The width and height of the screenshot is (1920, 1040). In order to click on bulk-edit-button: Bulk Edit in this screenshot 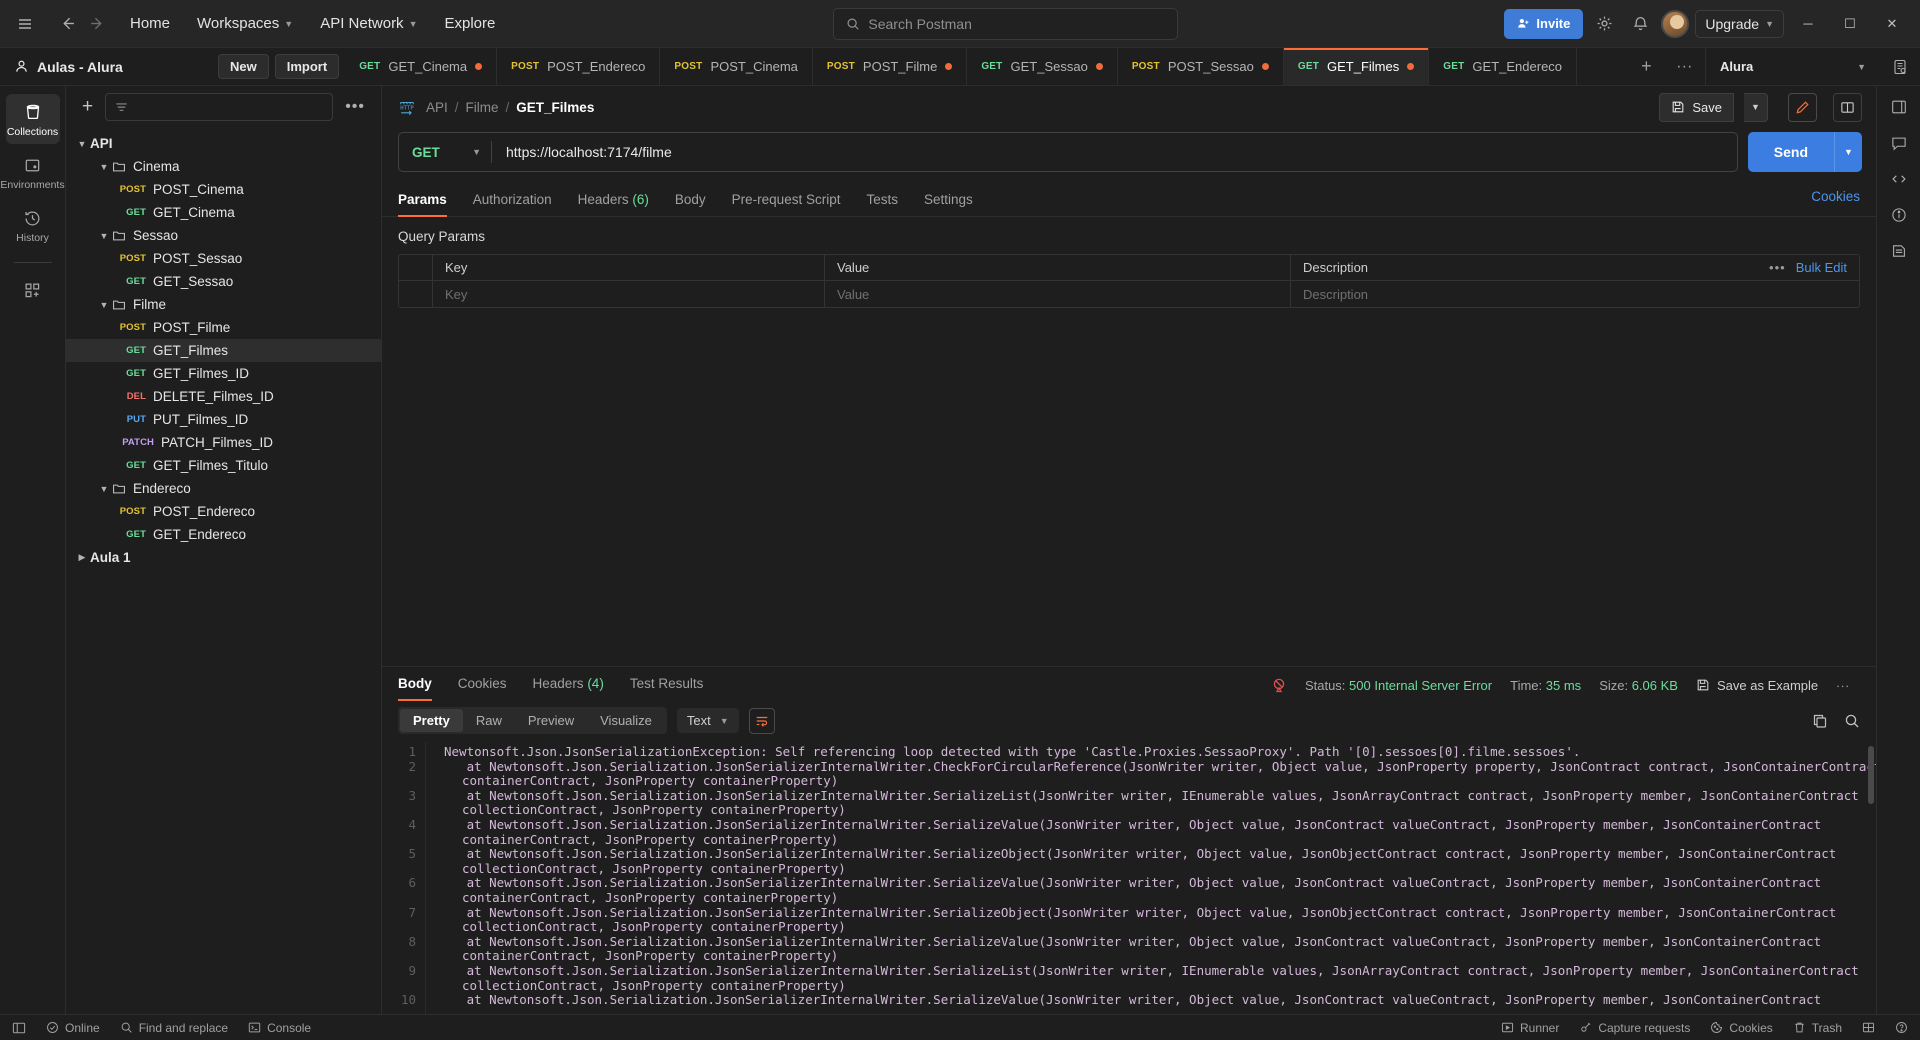, I will do `click(1821, 267)`.